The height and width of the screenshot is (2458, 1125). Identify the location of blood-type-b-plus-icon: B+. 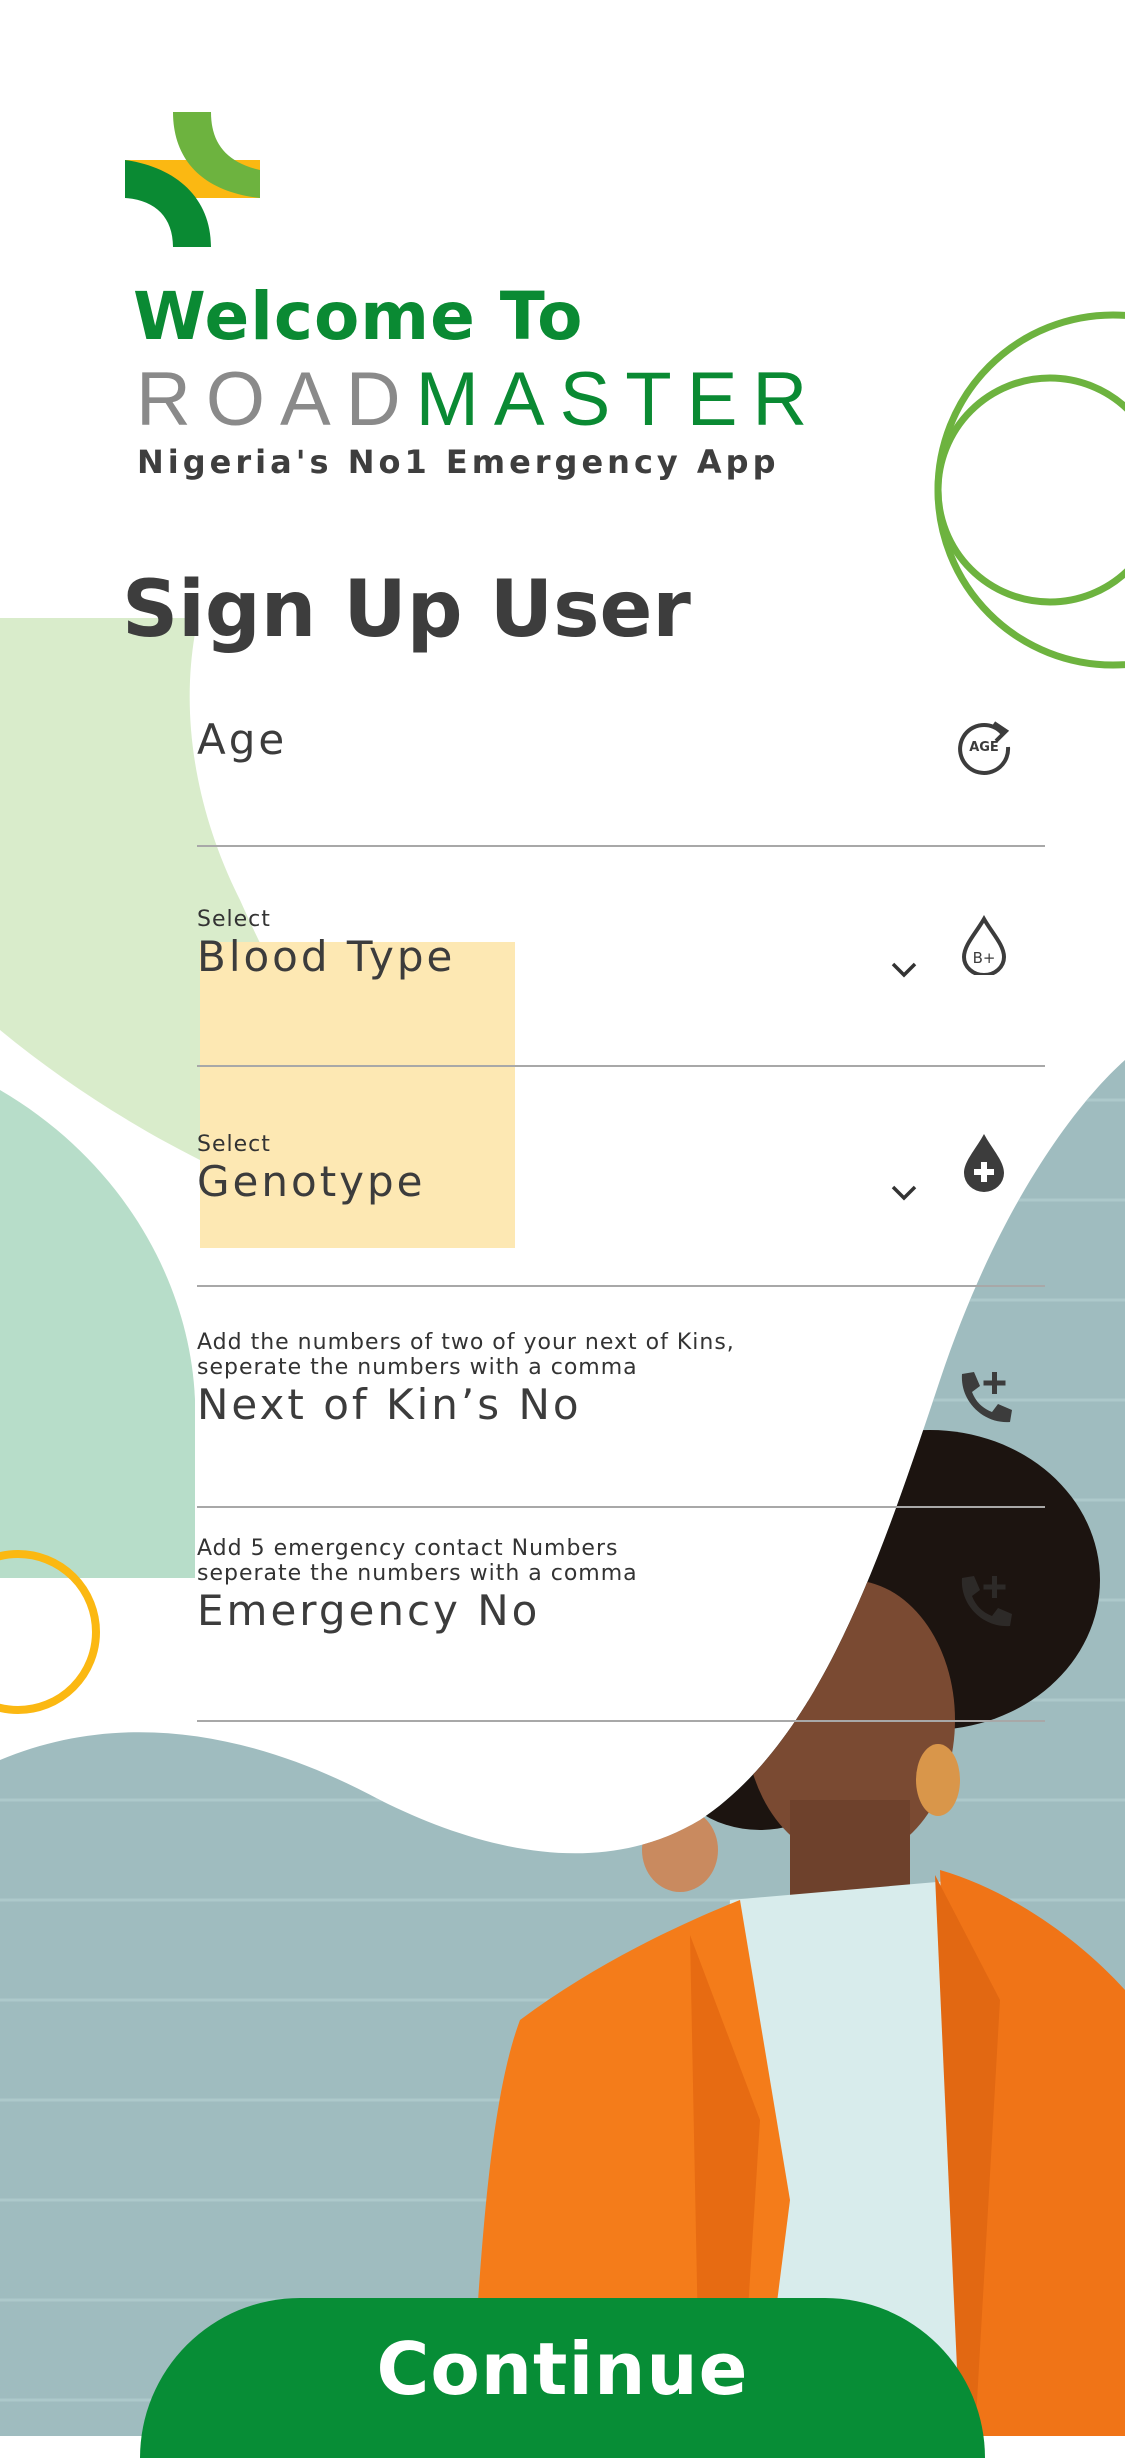
(984, 945).